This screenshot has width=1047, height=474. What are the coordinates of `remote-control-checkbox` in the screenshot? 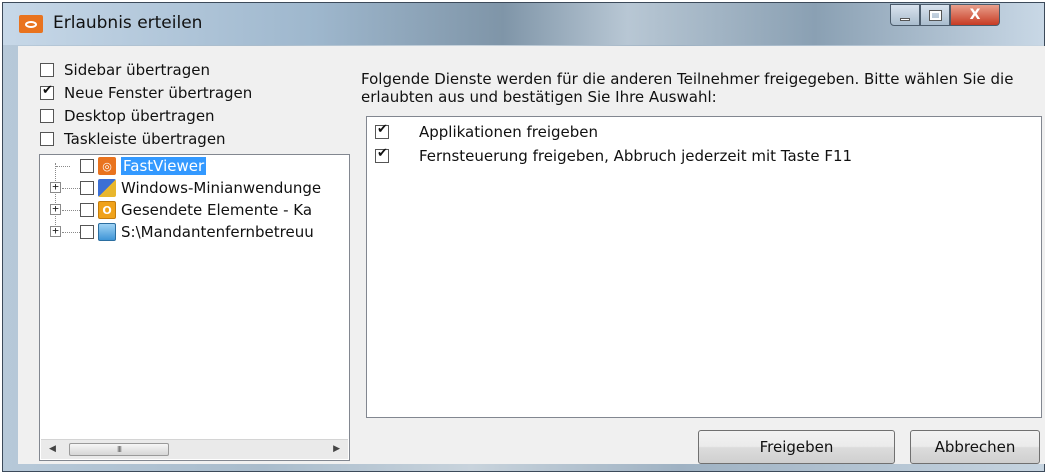 It's located at (382, 154).